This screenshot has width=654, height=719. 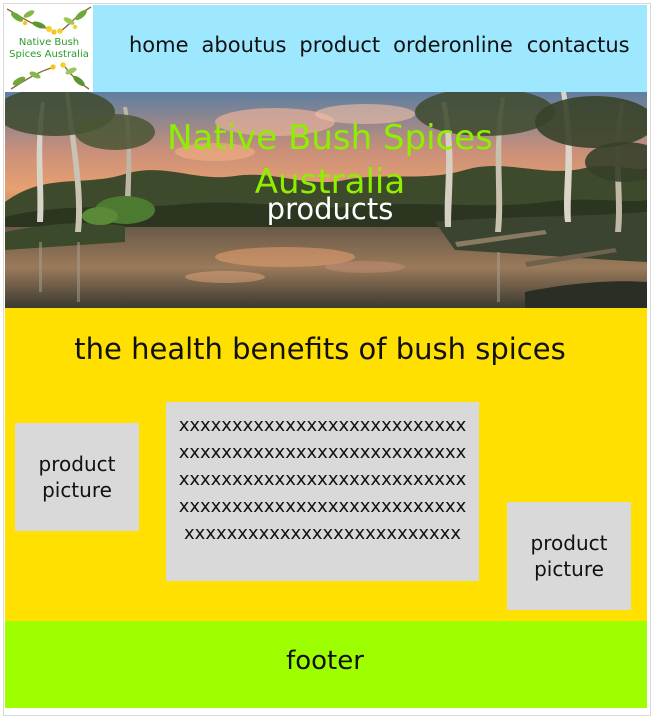 What do you see at coordinates (569, 556) in the screenshot?
I see `product-picture-right: product picture` at bounding box center [569, 556].